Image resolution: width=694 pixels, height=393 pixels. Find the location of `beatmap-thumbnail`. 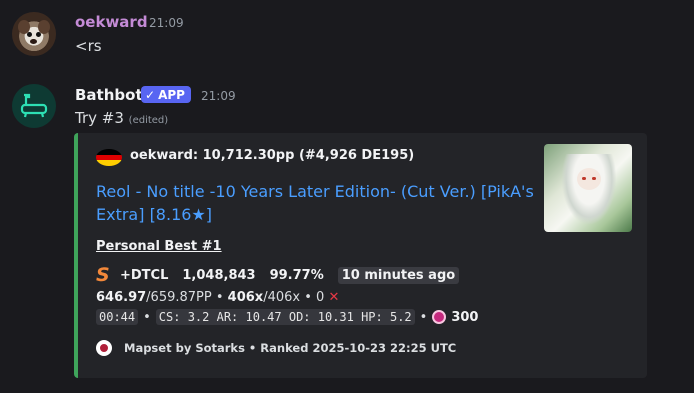

beatmap-thumbnail is located at coordinates (588, 188).